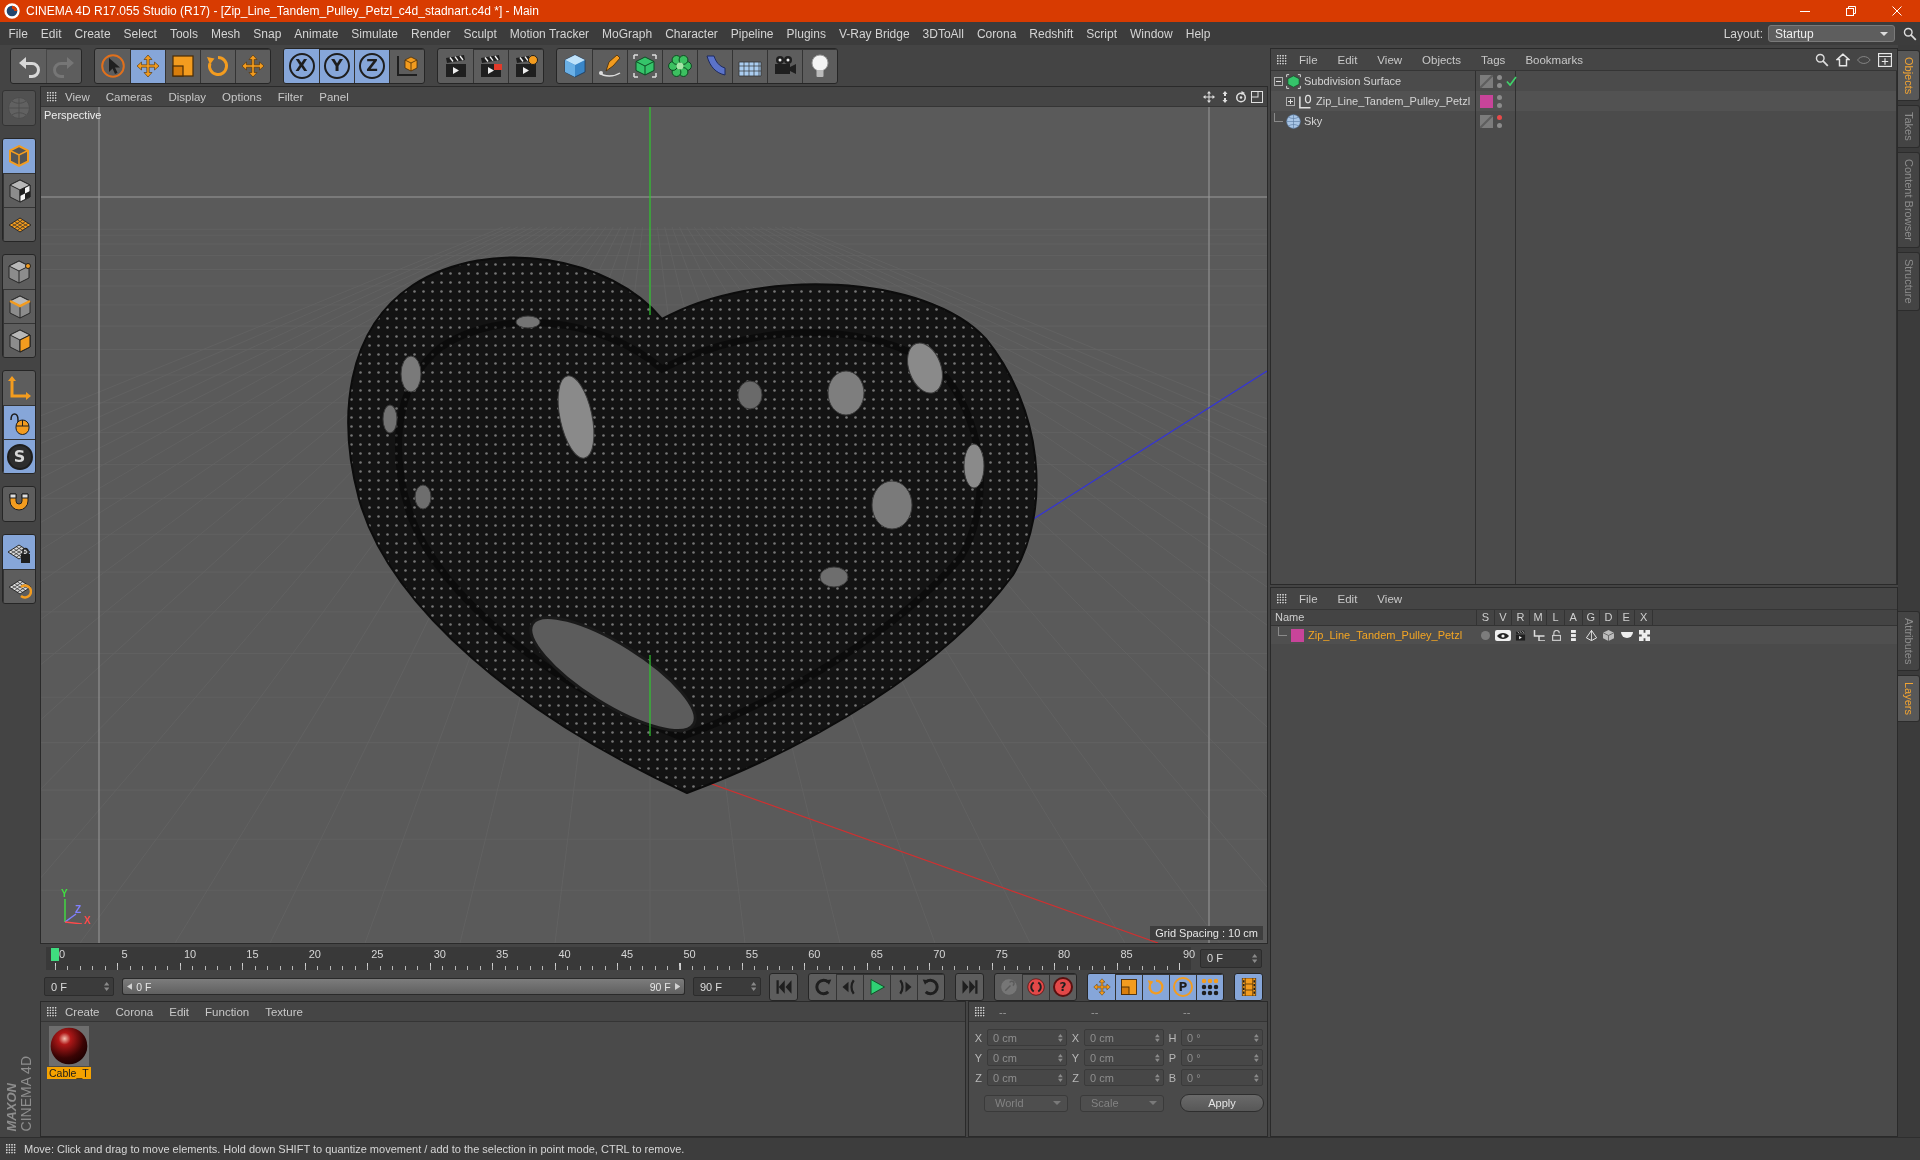 The image size is (1920, 1160). I want to click on material-sphere-icon, so click(68, 1046).